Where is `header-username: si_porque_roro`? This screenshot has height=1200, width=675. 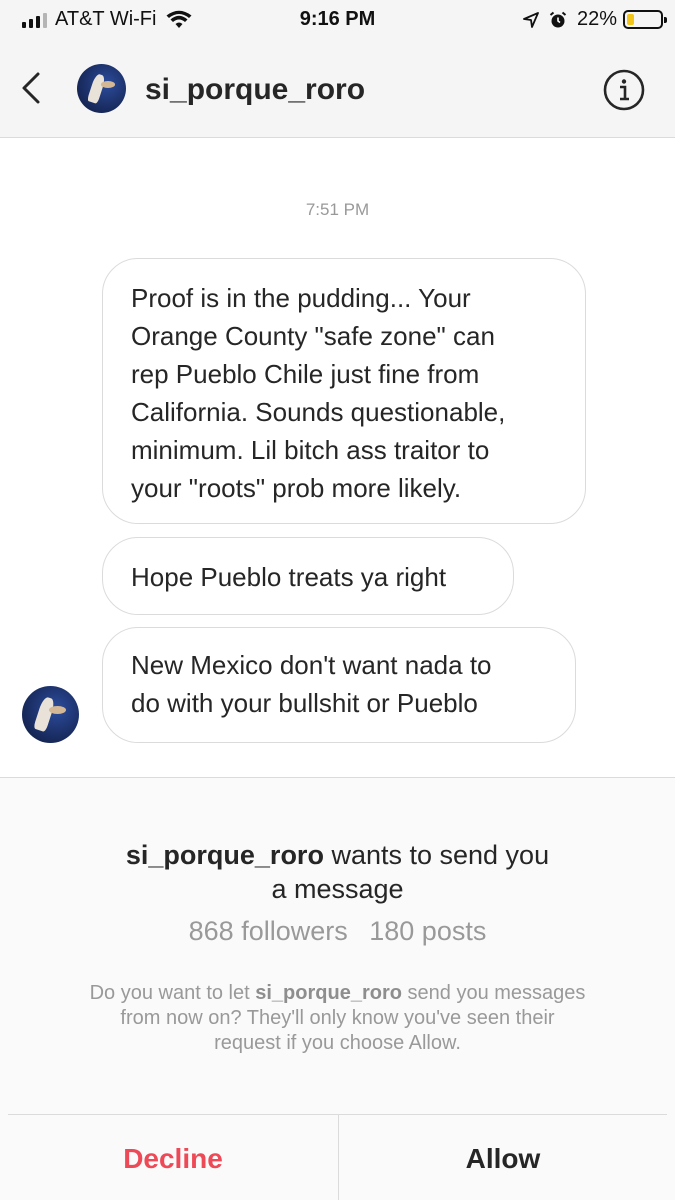 header-username: si_porque_roro is located at coordinates (255, 90).